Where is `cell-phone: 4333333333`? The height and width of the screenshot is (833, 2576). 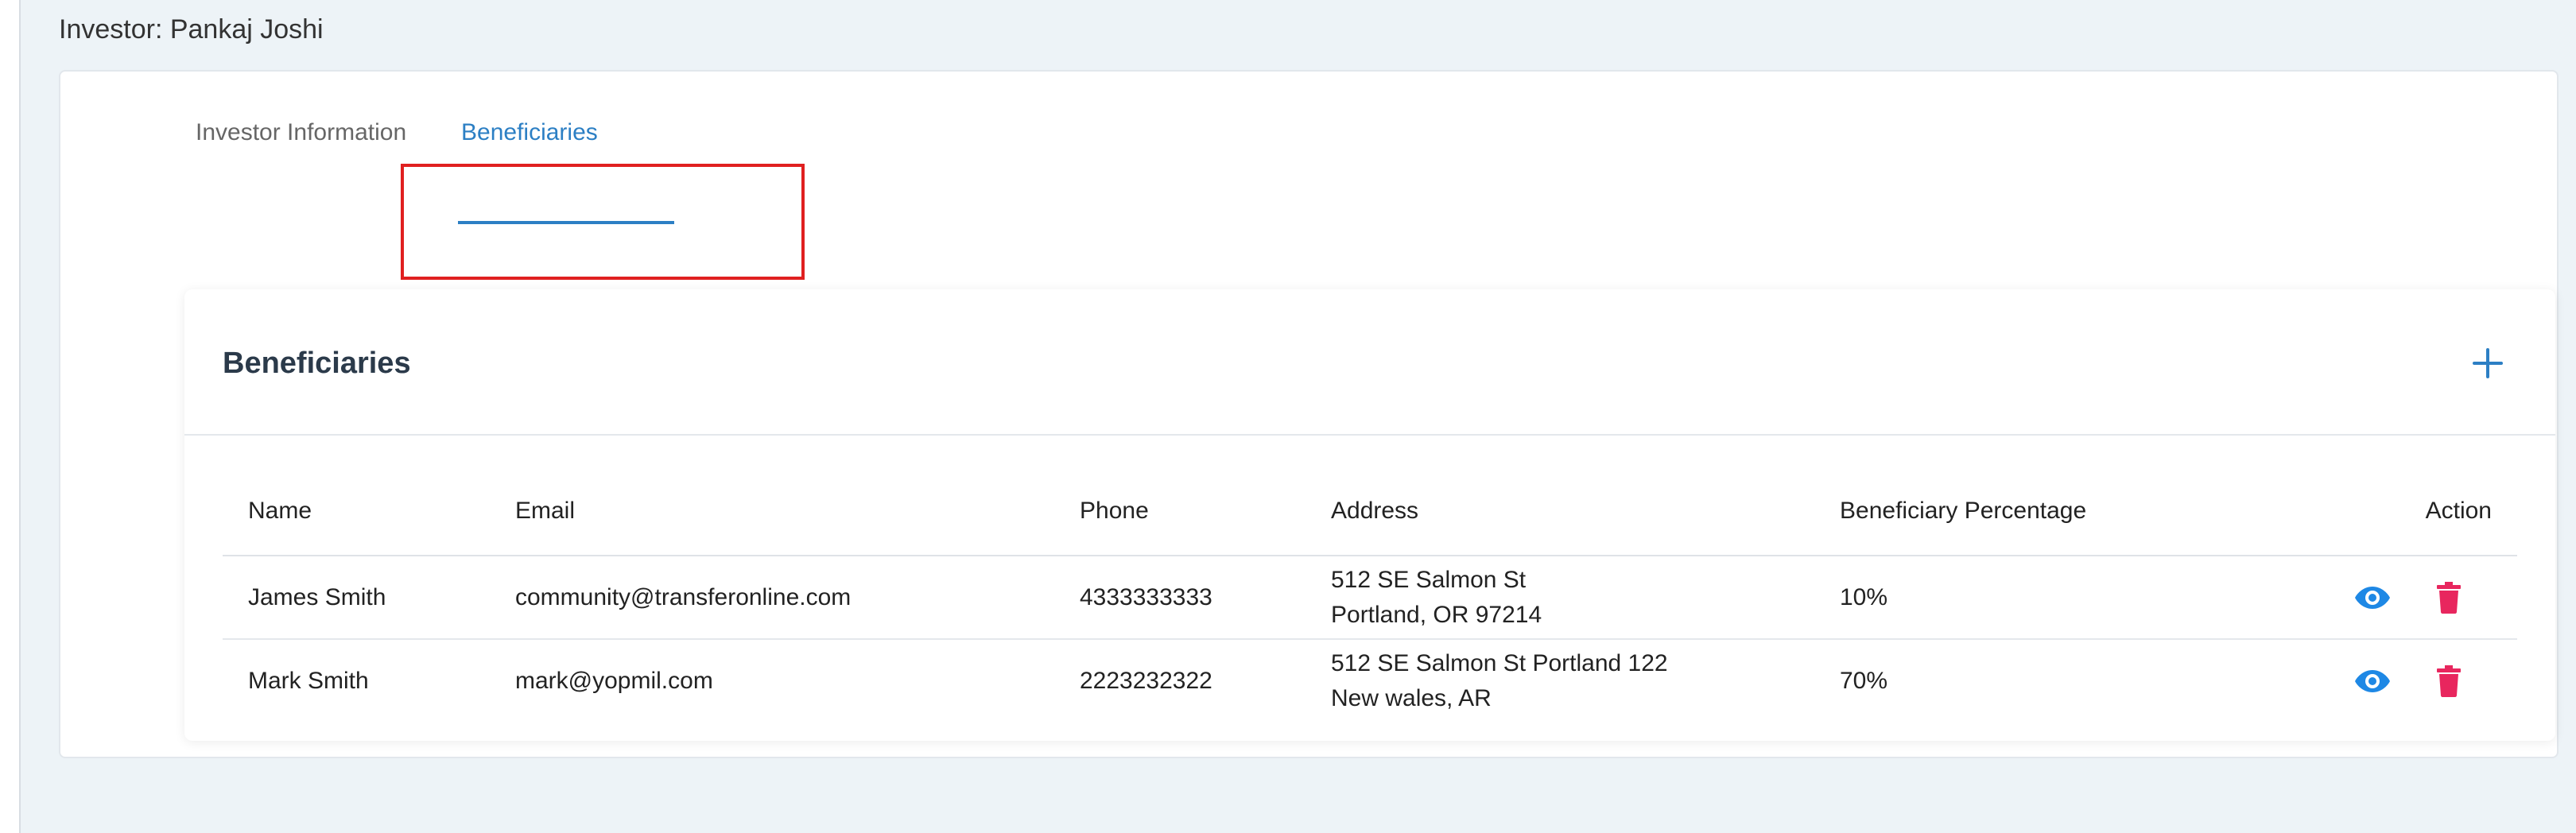
cell-phone: 4333333333 is located at coordinates (1206, 598).